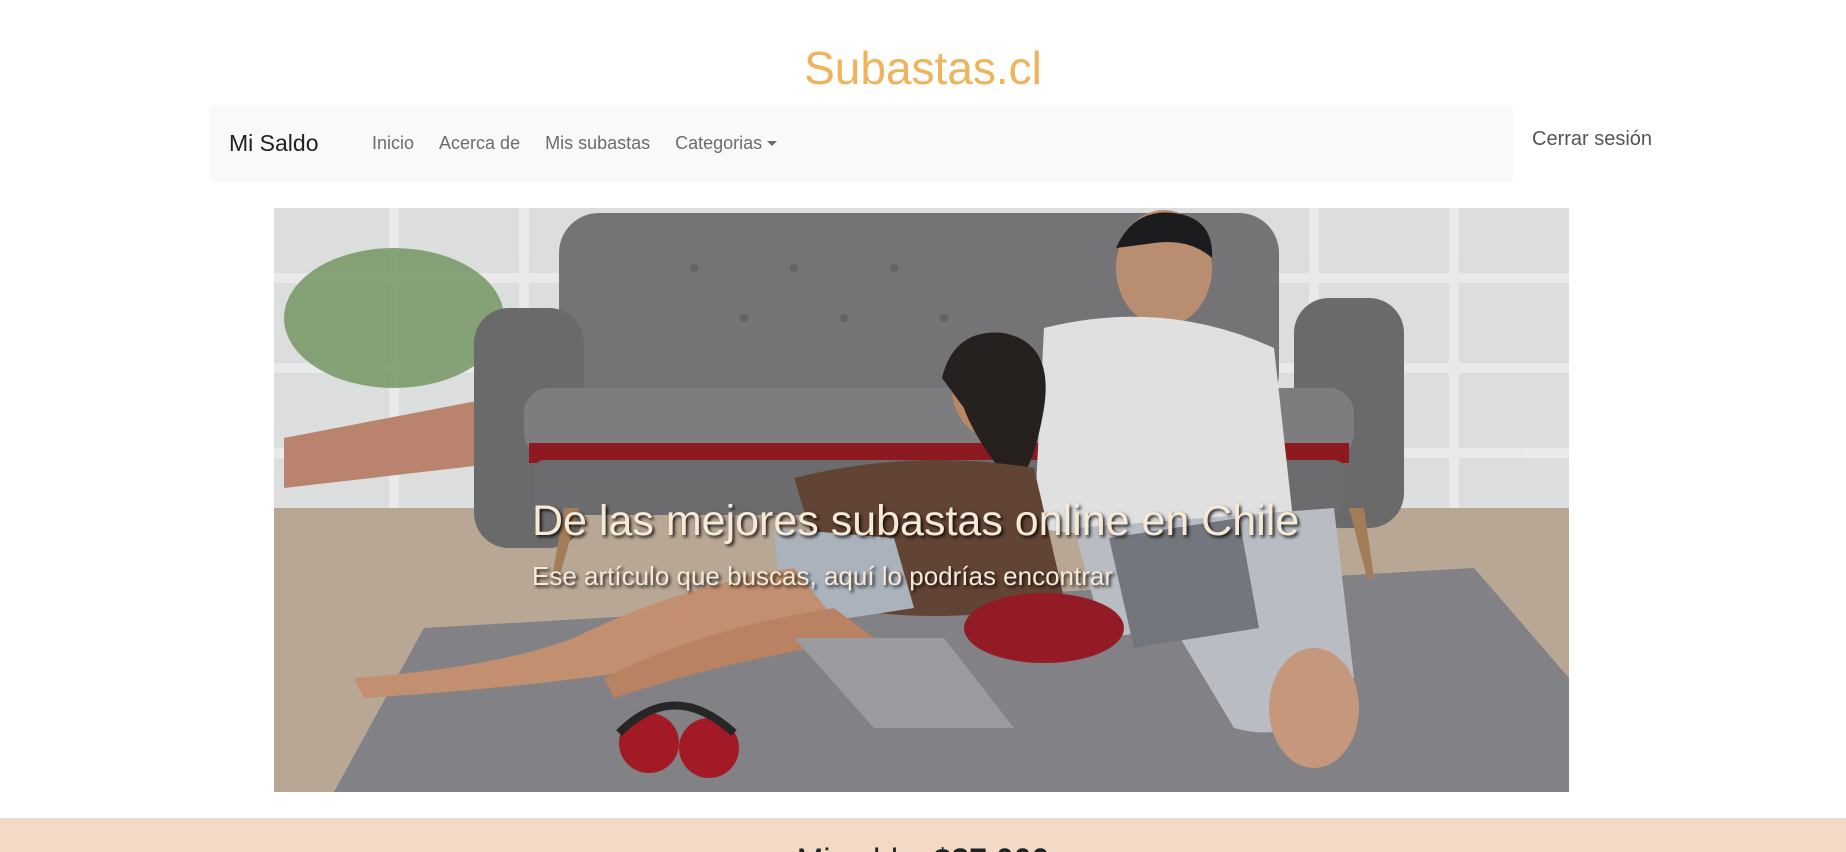 This screenshot has width=1846, height=852. I want to click on nav-link-mis-subastas: Mis subastas, so click(597, 143).